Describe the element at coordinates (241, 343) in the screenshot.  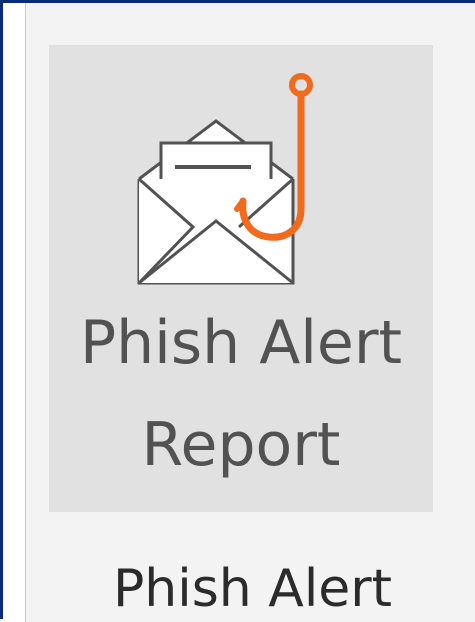
I see `button-label-line1: Phish Alert` at that location.